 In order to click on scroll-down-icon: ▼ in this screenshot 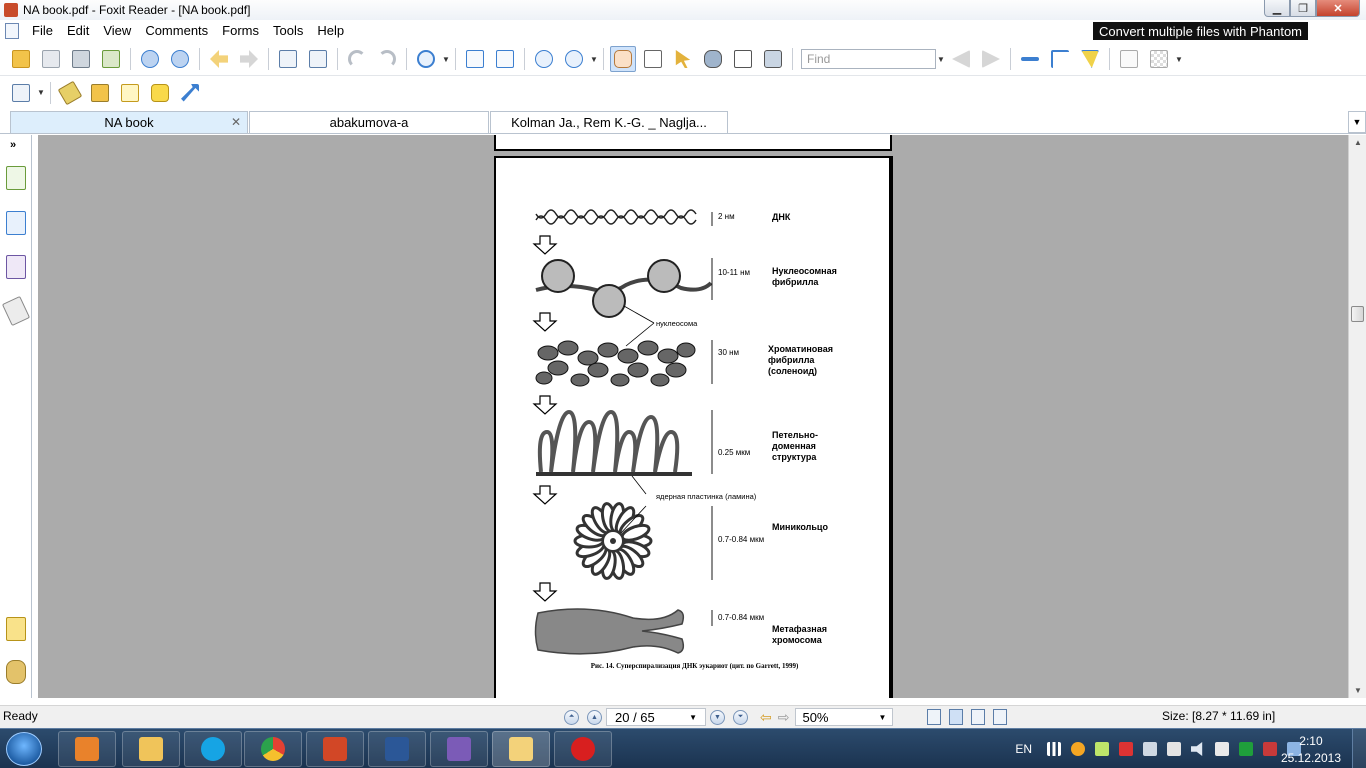, I will do `click(1358, 690)`.